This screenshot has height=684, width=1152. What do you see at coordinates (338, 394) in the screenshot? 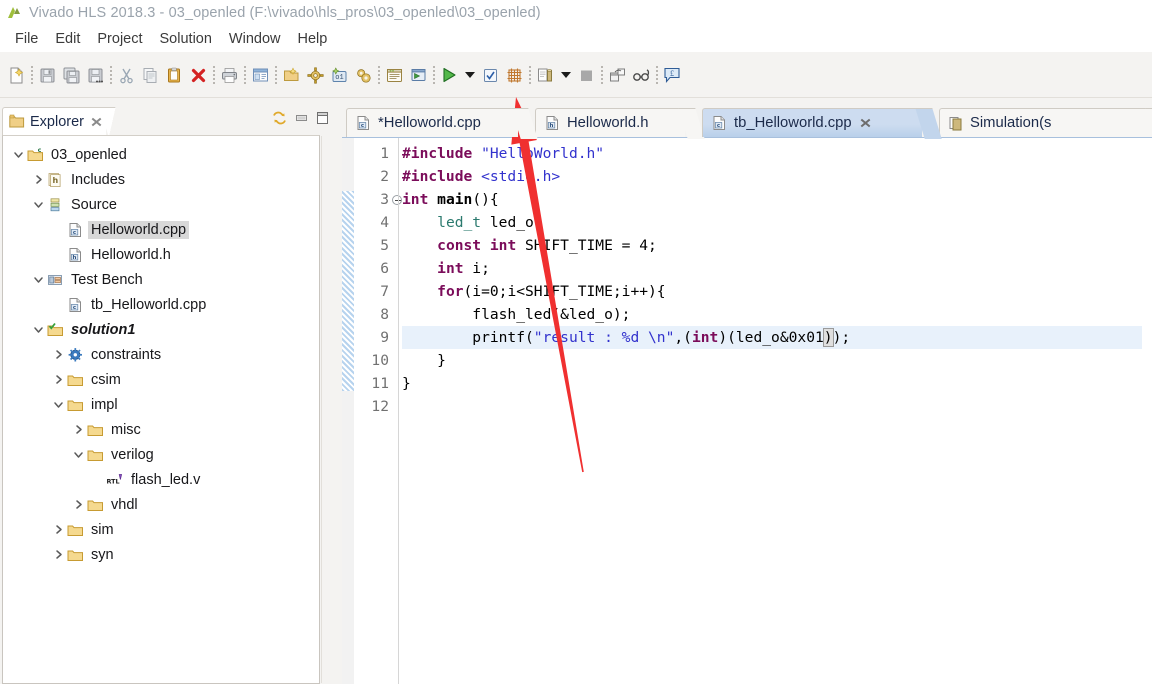
I see `panel-divider` at bounding box center [338, 394].